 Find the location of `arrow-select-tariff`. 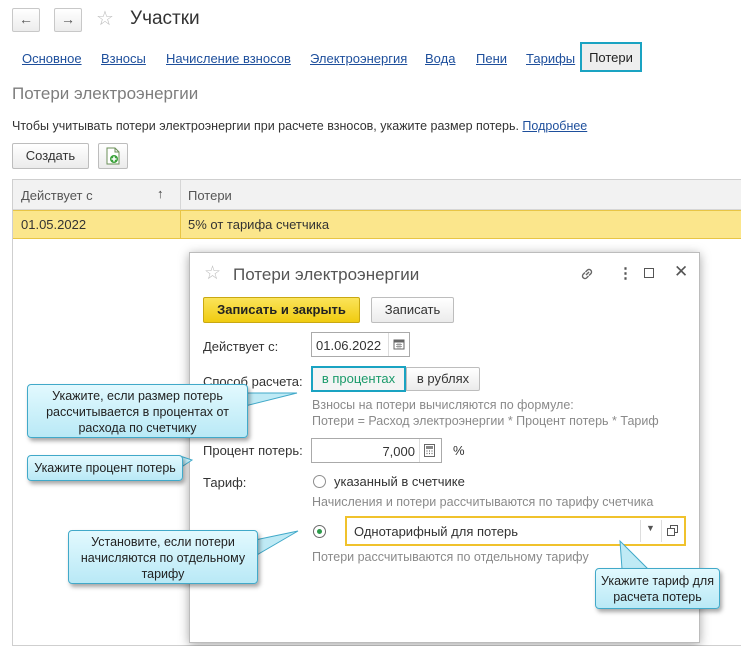

arrow-select-tariff is located at coordinates (634, 554).